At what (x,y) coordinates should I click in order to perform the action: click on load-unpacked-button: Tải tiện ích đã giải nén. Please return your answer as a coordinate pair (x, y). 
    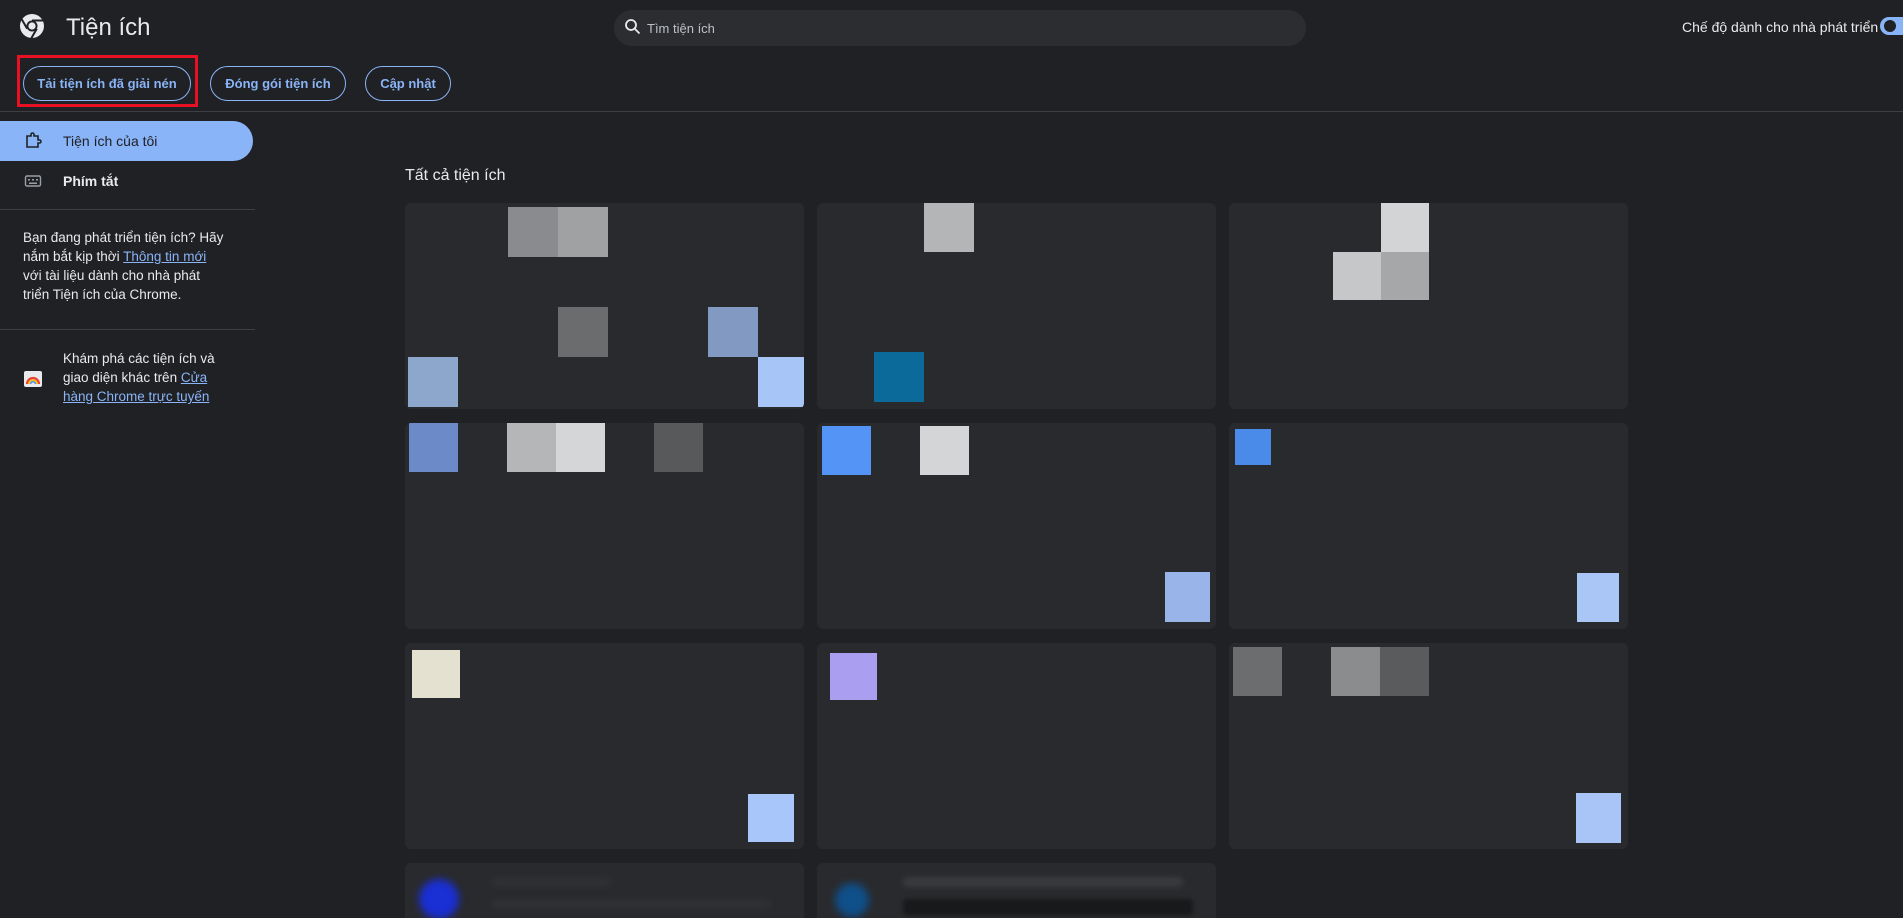
    Looking at the image, I should click on (107, 83).